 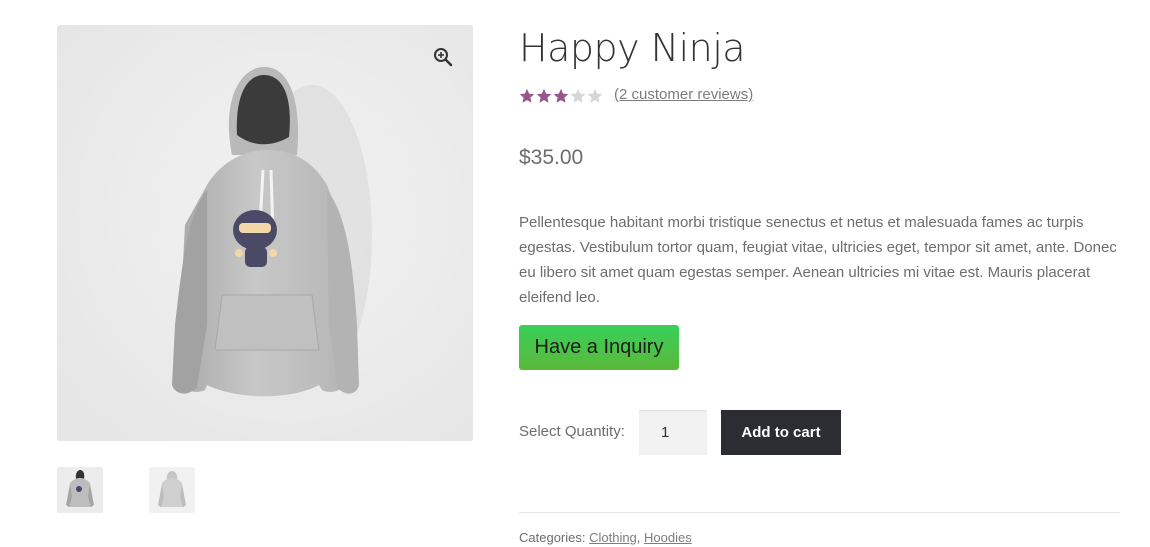 I want to click on product-price: $35.00, so click(x=551, y=157).